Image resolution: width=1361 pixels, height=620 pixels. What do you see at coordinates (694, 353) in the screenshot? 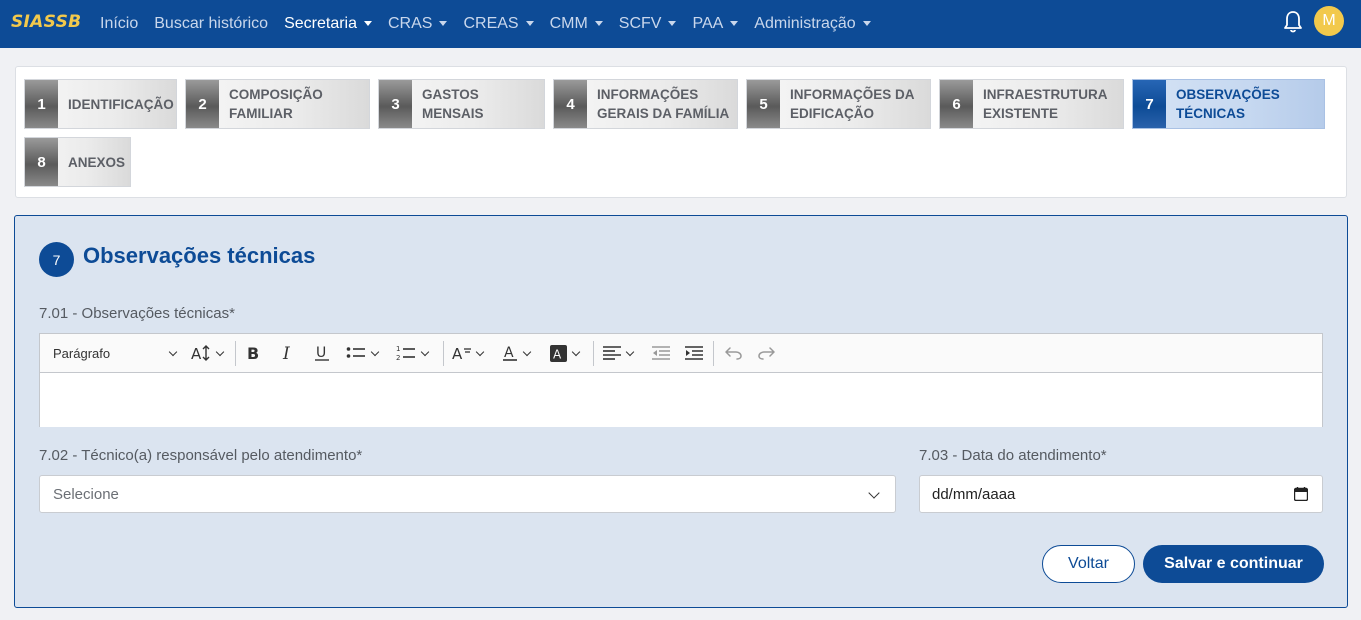
I see `indent-icon` at bounding box center [694, 353].